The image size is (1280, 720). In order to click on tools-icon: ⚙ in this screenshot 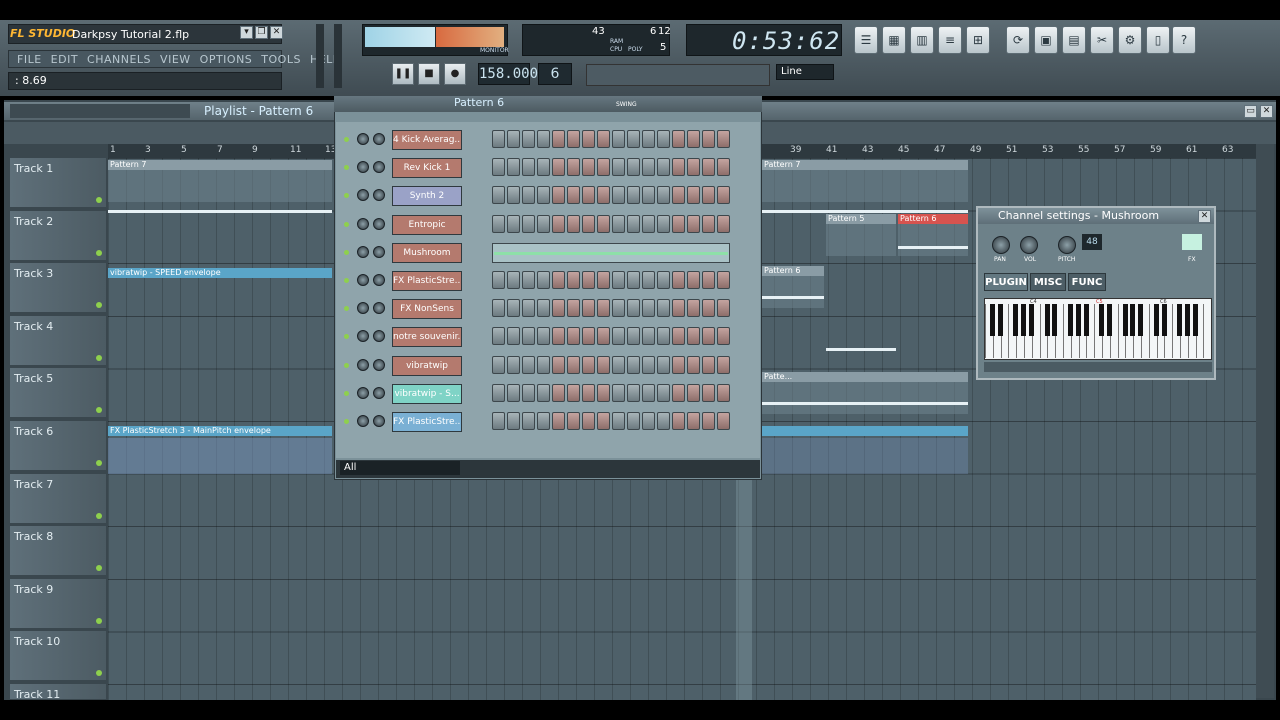, I will do `click(1130, 40)`.